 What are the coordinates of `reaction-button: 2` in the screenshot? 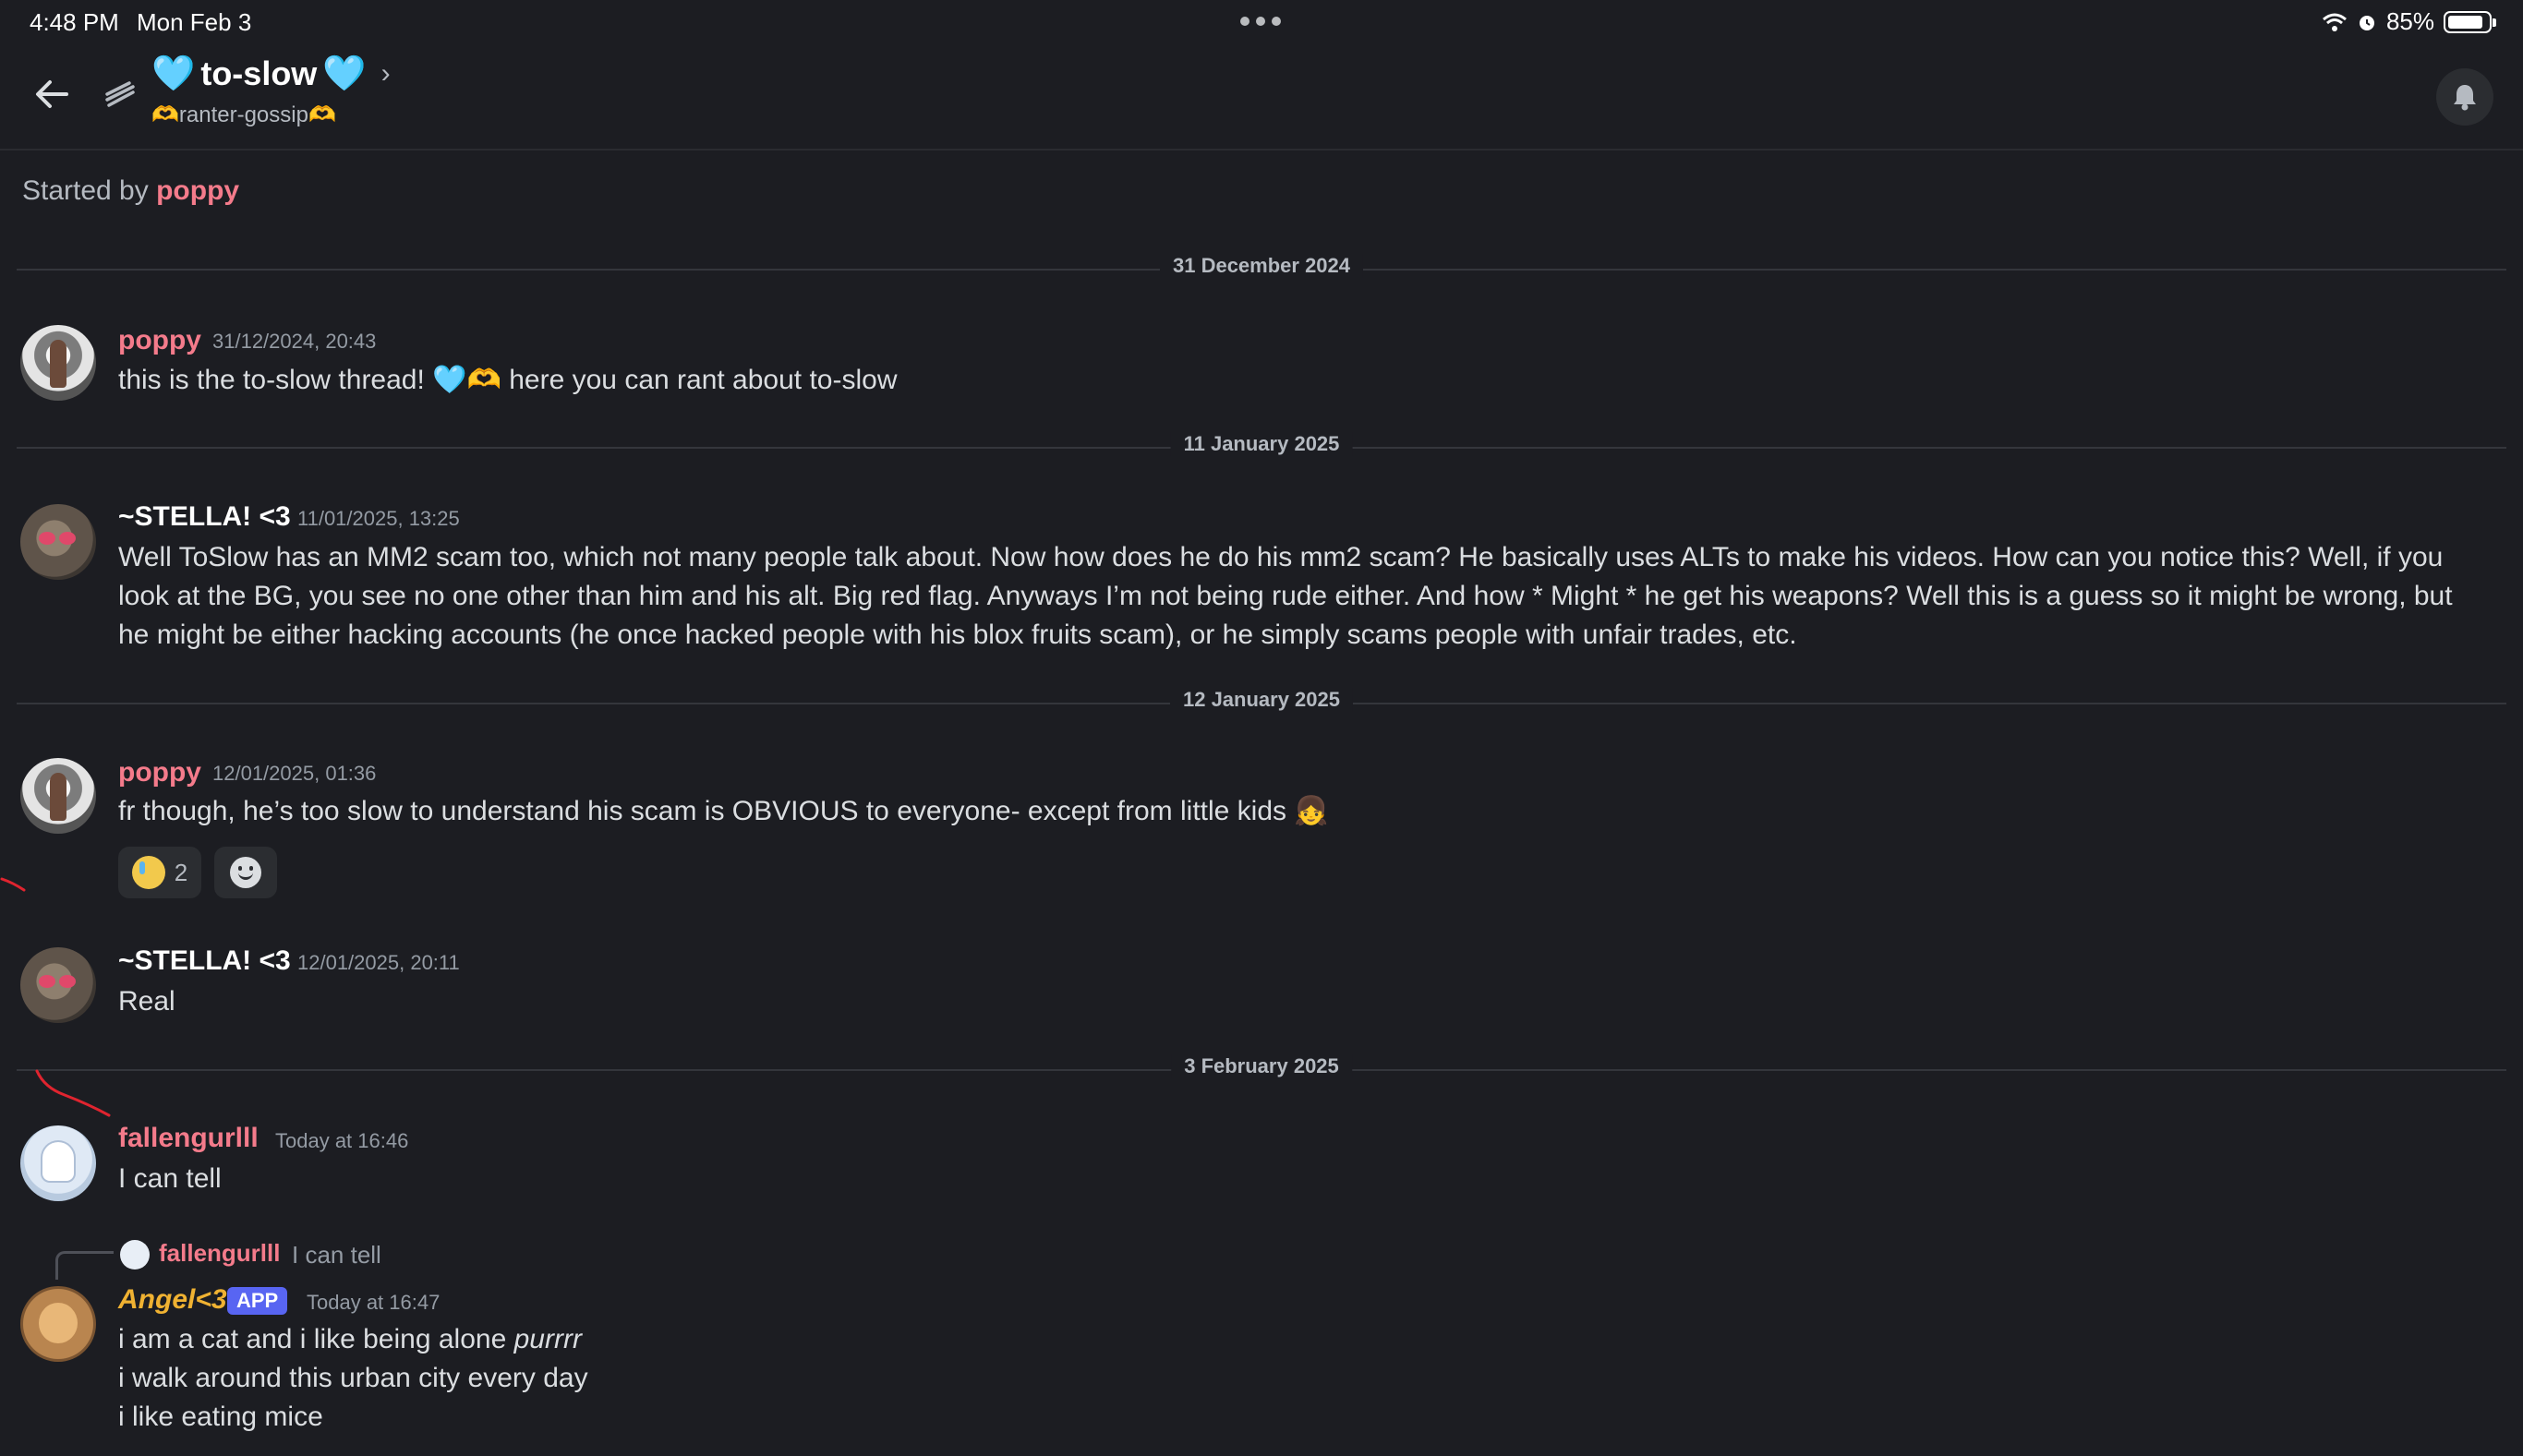 It's located at (159, 872).